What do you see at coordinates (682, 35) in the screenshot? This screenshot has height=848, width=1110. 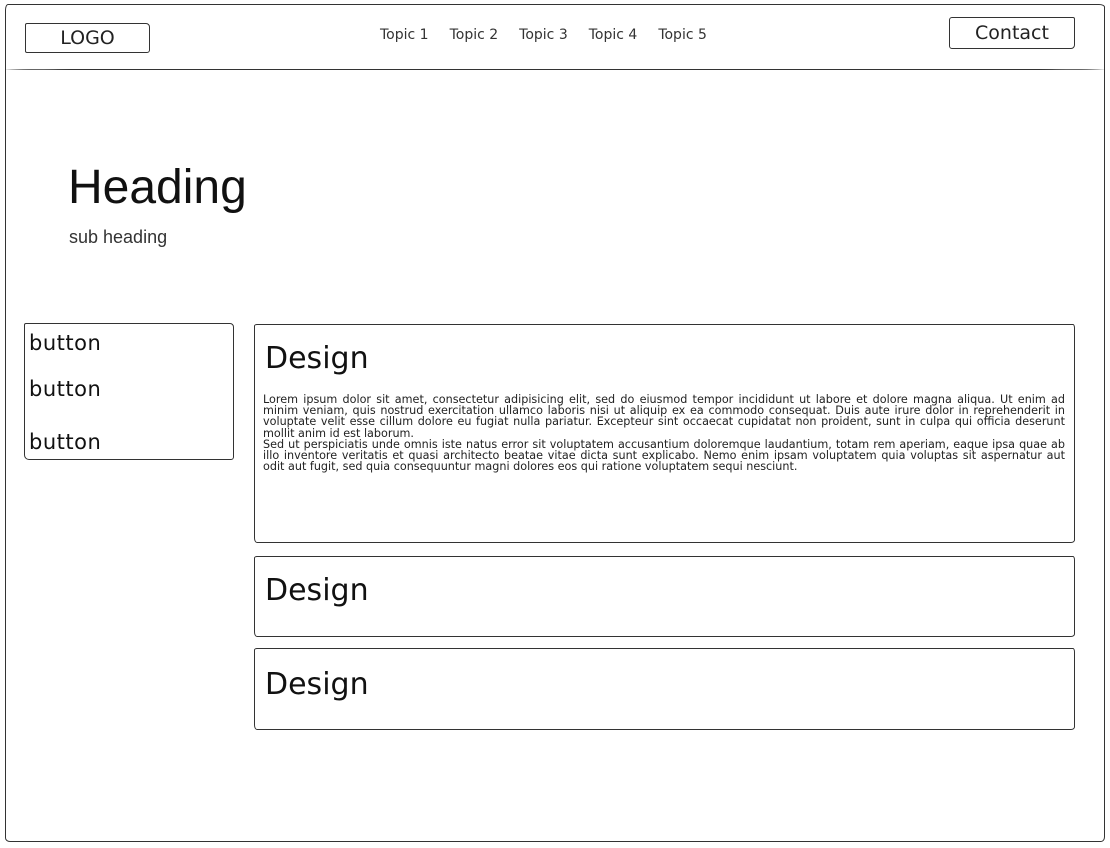 I see `nav-item-topic-5: Topic 5` at bounding box center [682, 35].